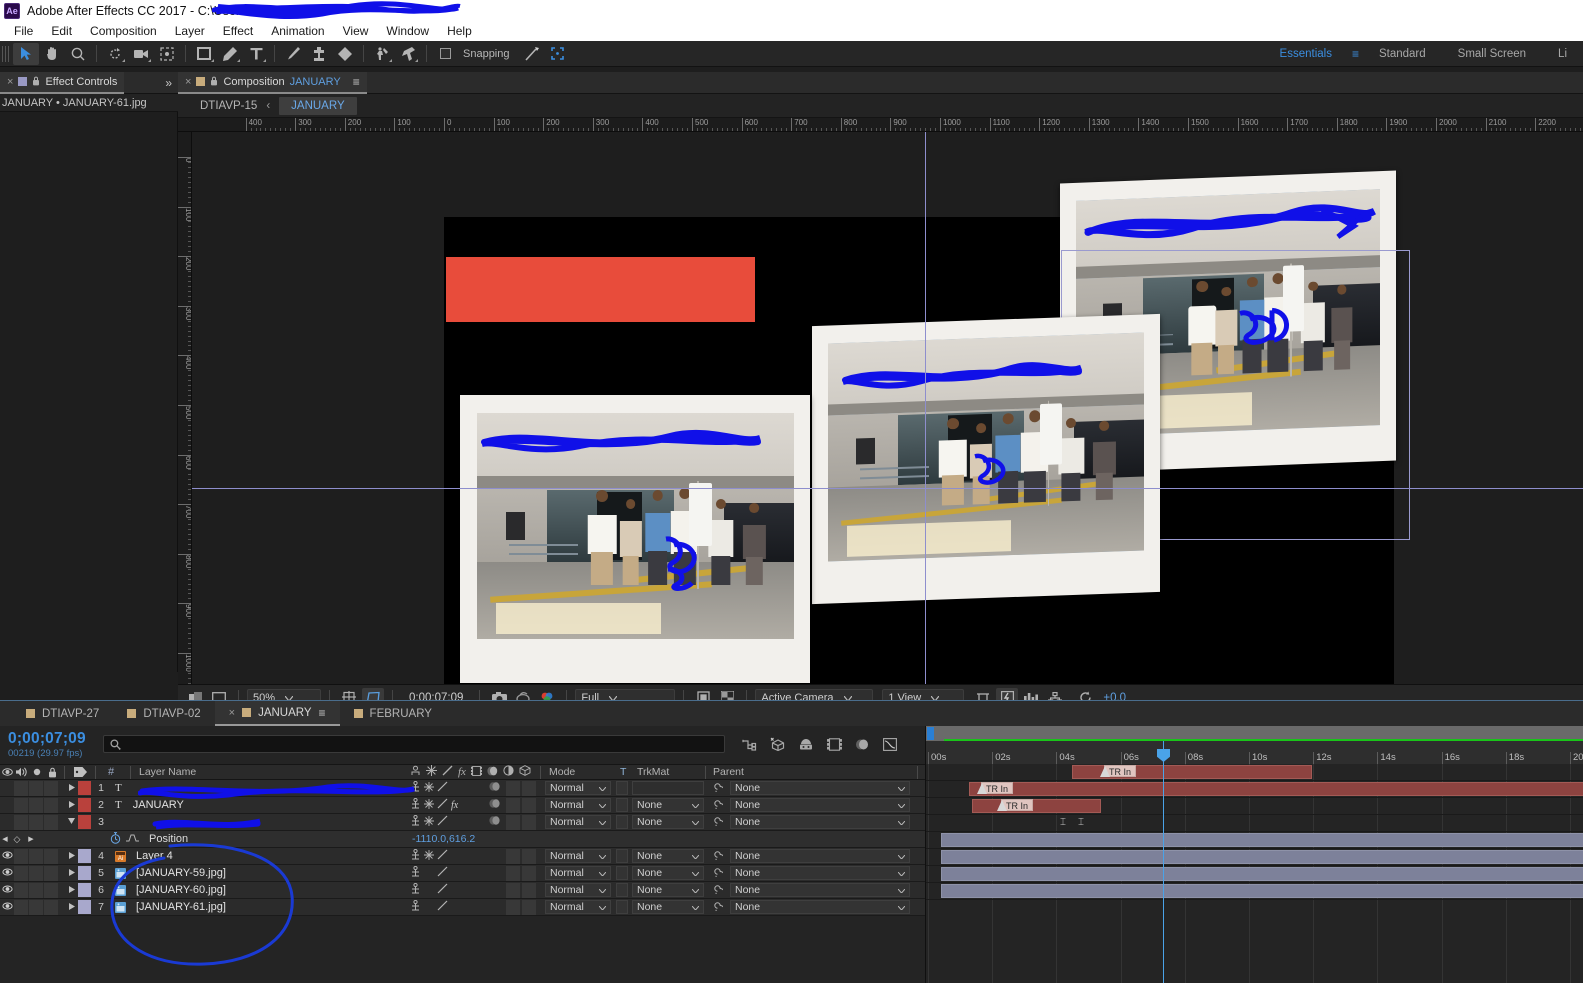 Image resolution: width=1583 pixels, height=983 pixels. Describe the element at coordinates (319, 54) in the screenshot. I see `clone-stamp-tool` at that location.